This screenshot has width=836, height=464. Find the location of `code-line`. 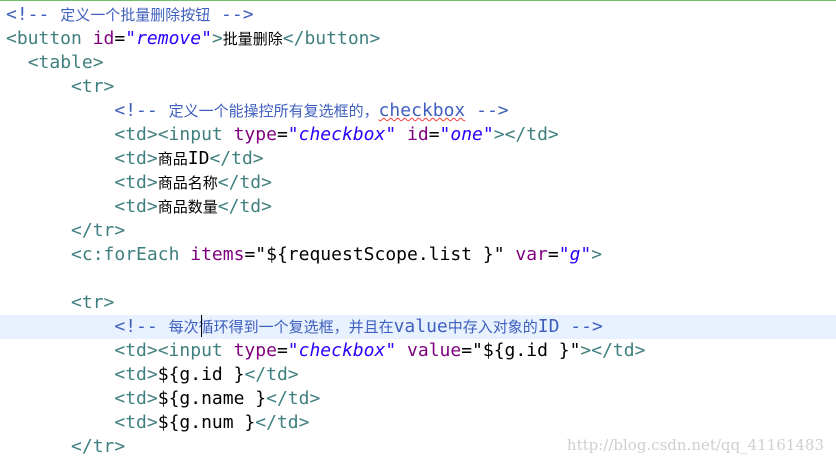

code-line is located at coordinates (418, 279).